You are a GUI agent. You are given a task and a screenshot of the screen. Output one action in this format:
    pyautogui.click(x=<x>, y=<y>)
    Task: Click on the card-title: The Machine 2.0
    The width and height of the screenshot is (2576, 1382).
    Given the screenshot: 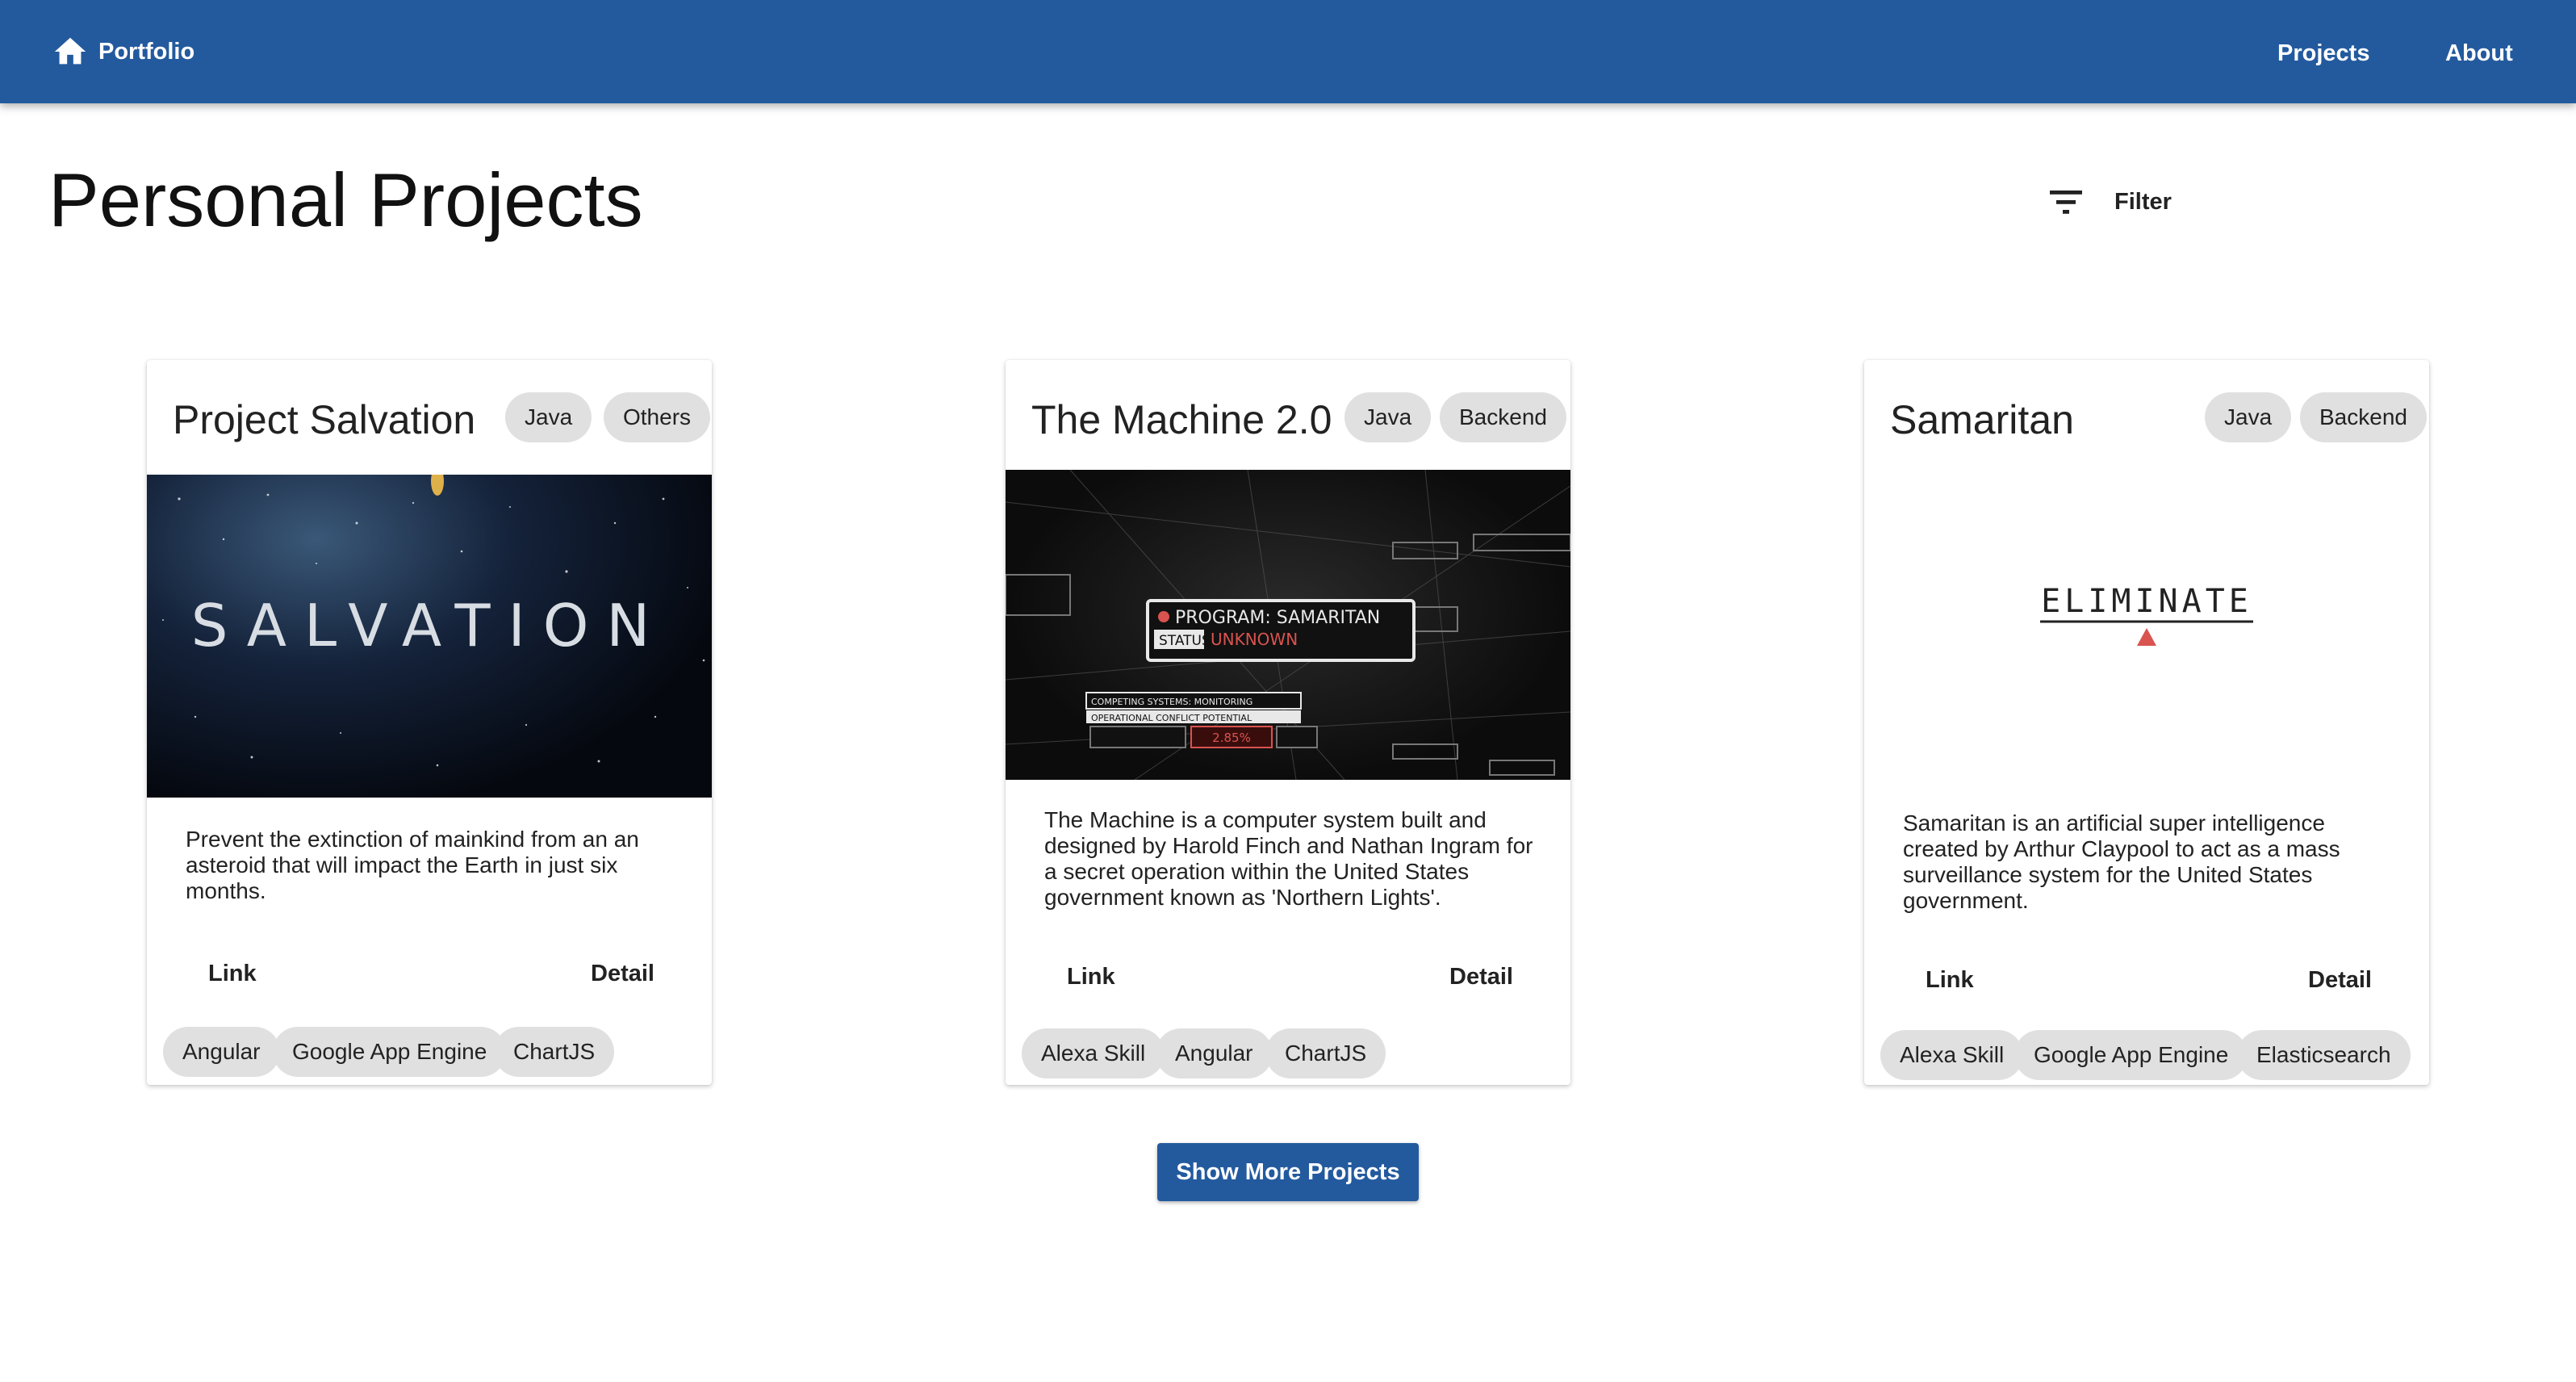 What is the action you would take?
    pyautogui.click(x=1181, y=419)
    